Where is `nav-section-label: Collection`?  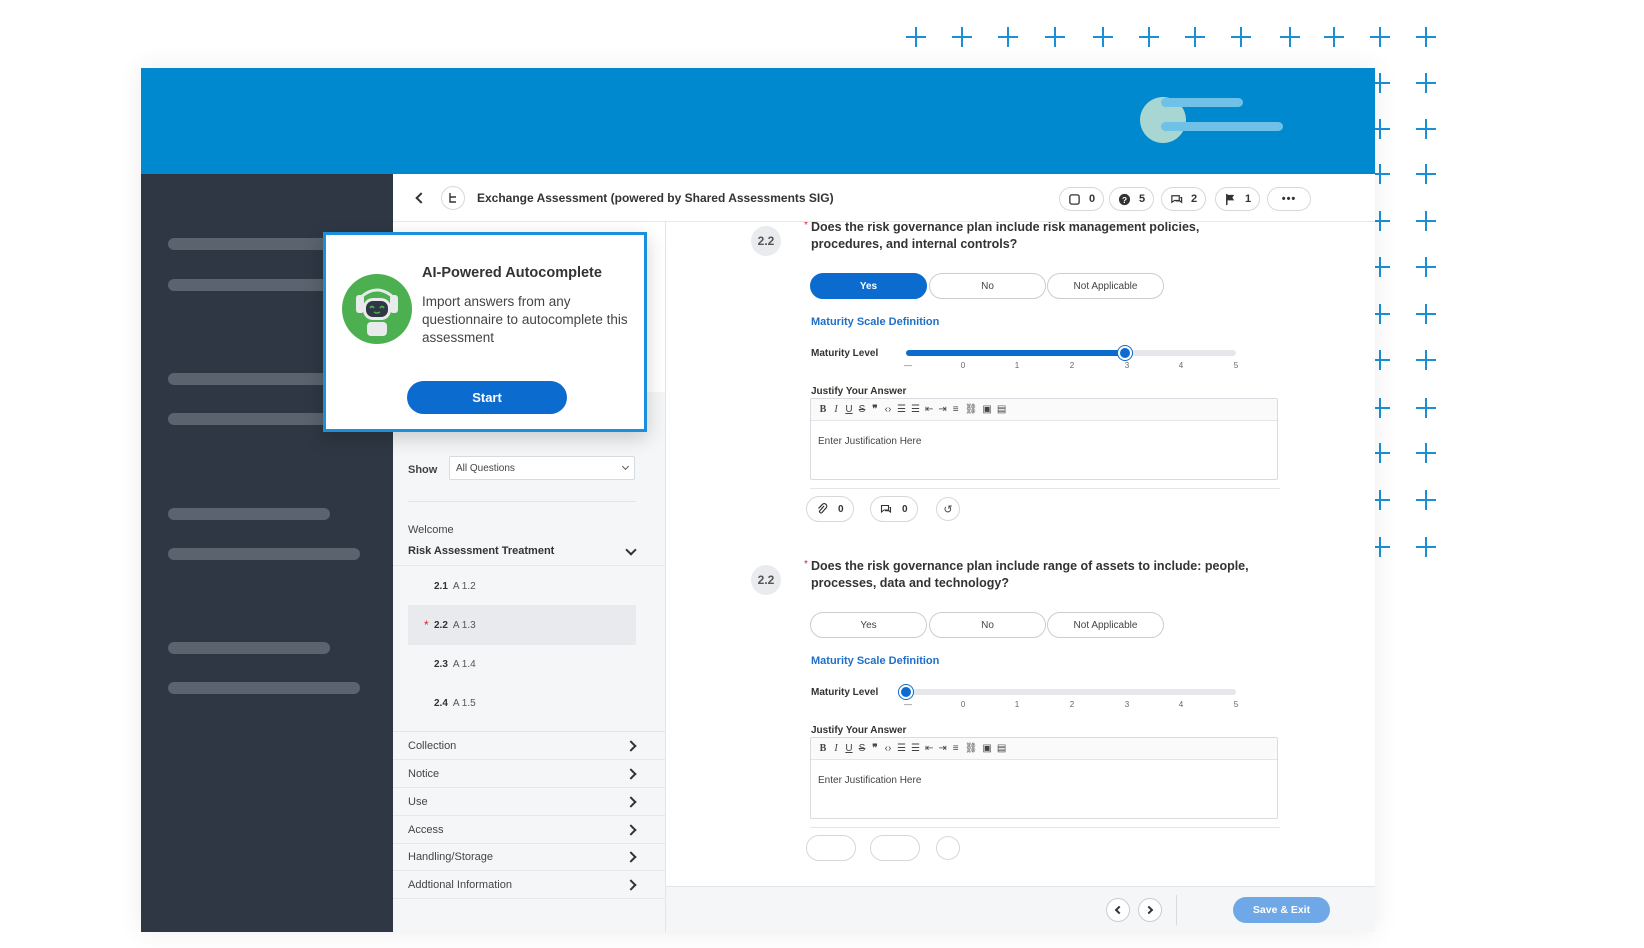 nav-section-label: Collection is located at coordinates (432, 745).